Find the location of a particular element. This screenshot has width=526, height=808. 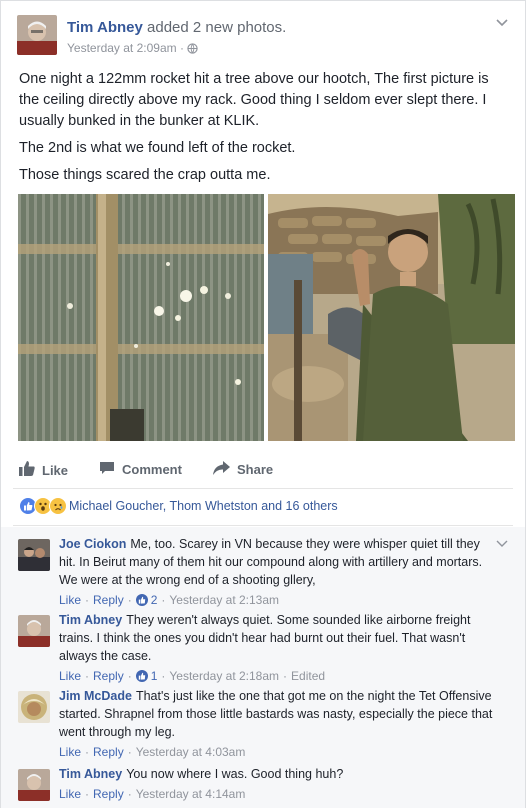

comment-links: Like · Reply · Yesterday at 4:14am is located at coordinates (152, 794).